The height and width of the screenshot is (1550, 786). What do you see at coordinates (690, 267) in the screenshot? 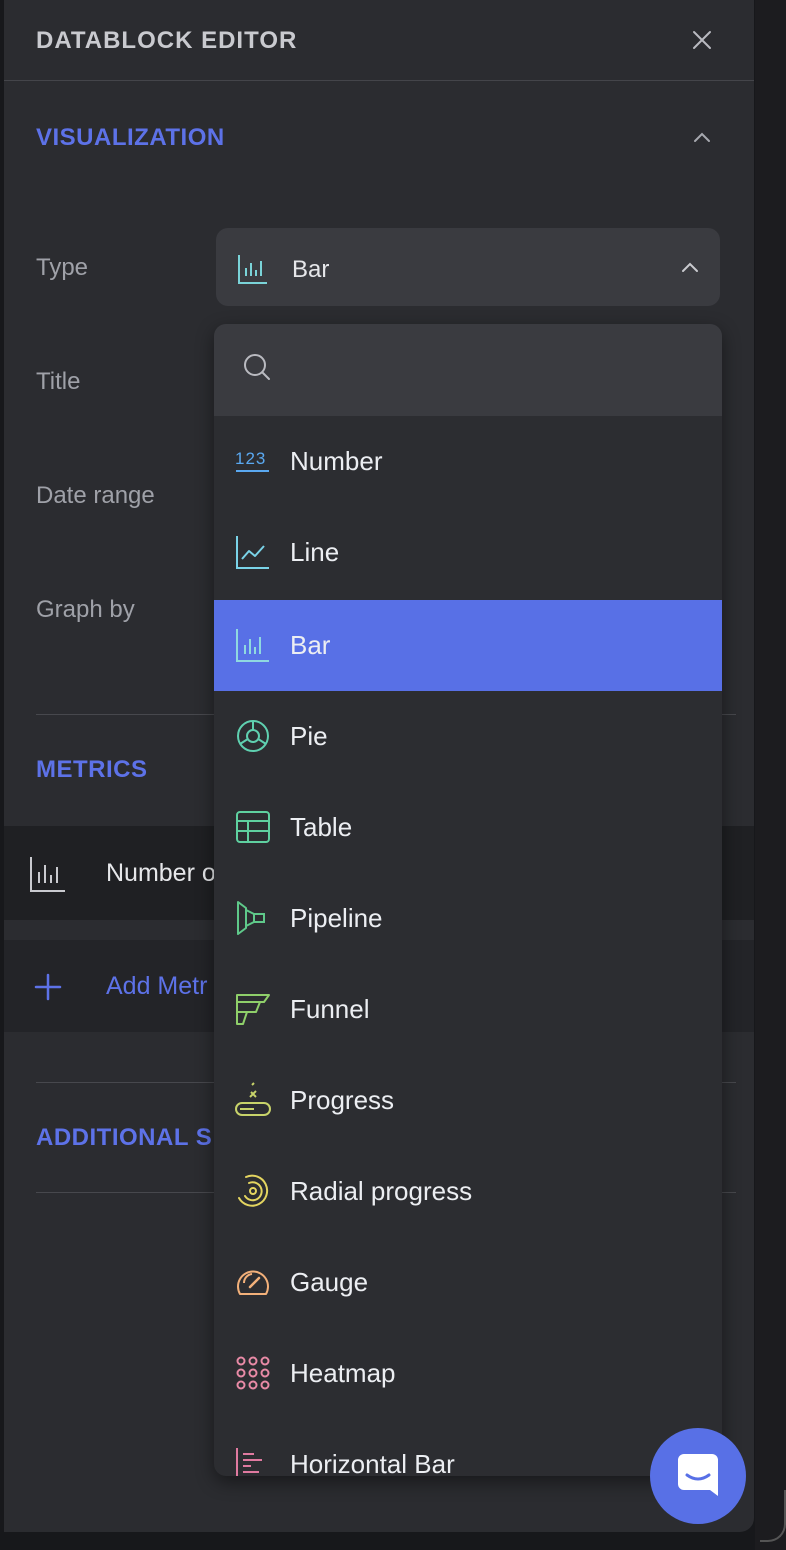
I see `chevron-up-icon` at bounding box center [690, 267].